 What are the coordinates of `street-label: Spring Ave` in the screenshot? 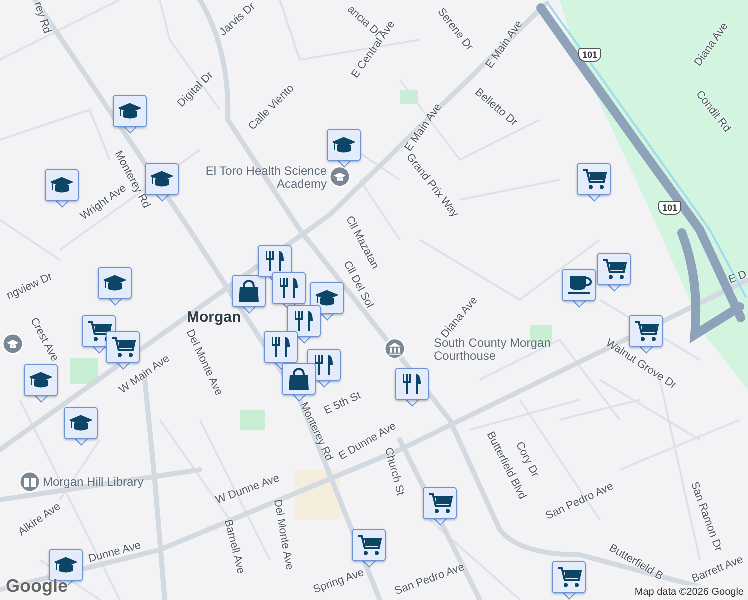 It's located at (339, 582).